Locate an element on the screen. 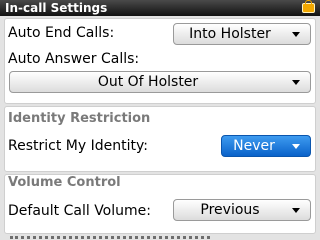 This screenshot has width=320, height=240. auto-answer-calls-label: Auto Answer Calls: is located at coordinates (74, 59).